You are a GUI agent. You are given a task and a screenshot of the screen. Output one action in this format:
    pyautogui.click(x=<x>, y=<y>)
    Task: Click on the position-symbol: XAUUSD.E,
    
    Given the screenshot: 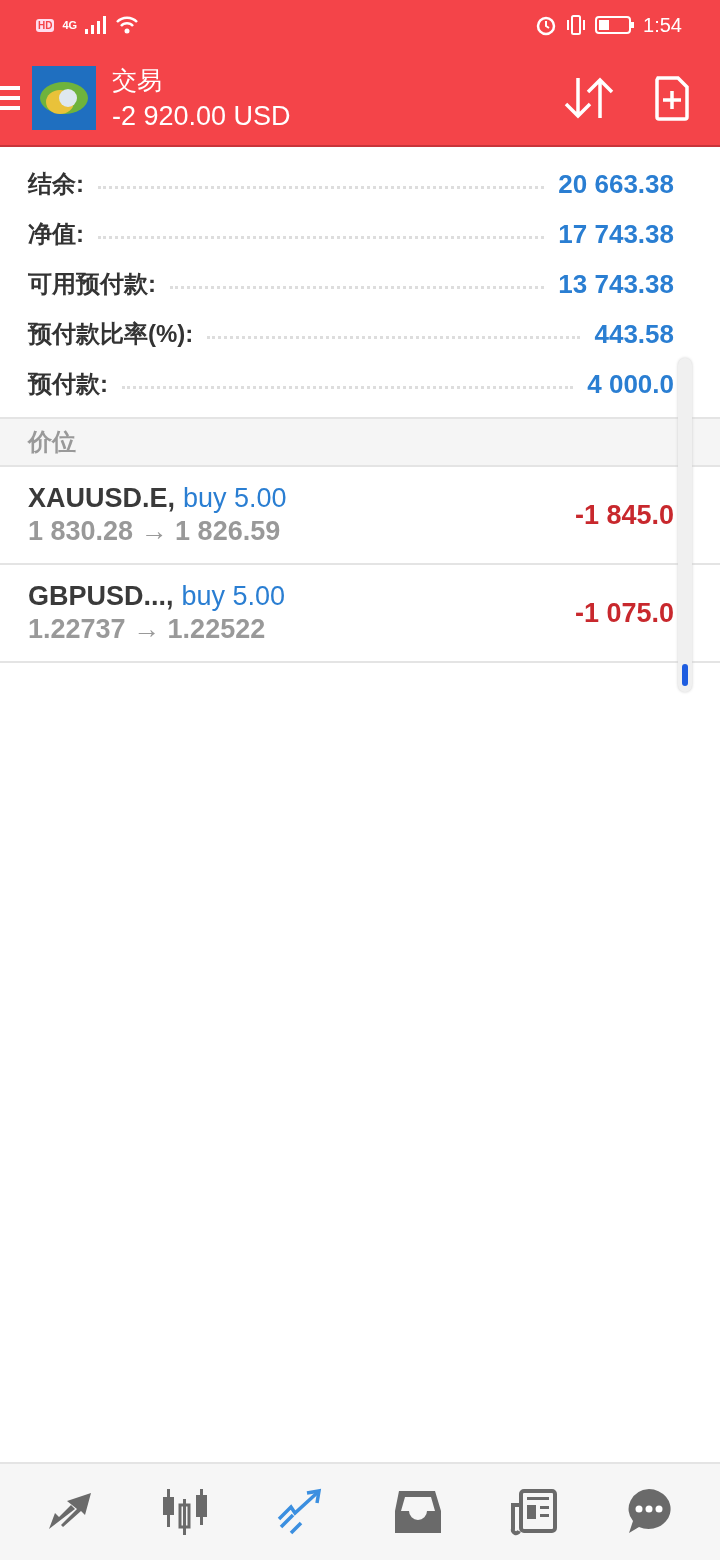 What is the action you would take?
    pyautogui.click(x=102, y=498)
    